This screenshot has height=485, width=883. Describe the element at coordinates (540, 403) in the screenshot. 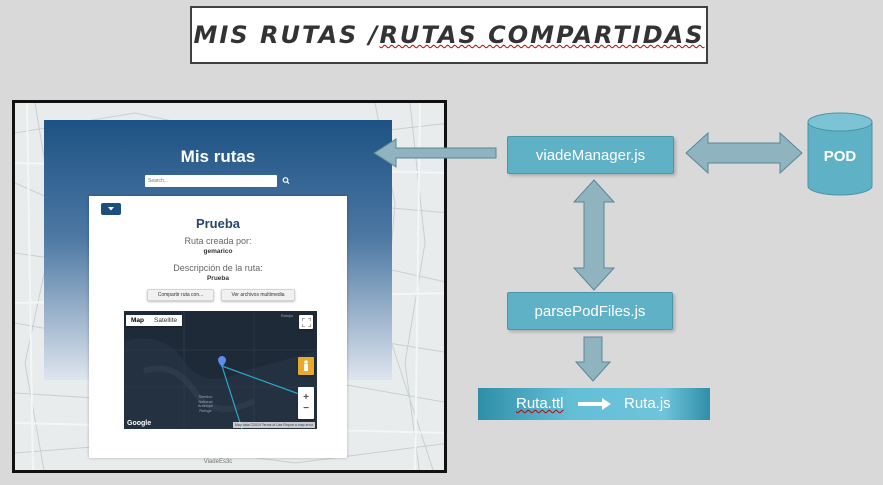

I see `ruta-ttl-label: Ruta.ttl` at that location.